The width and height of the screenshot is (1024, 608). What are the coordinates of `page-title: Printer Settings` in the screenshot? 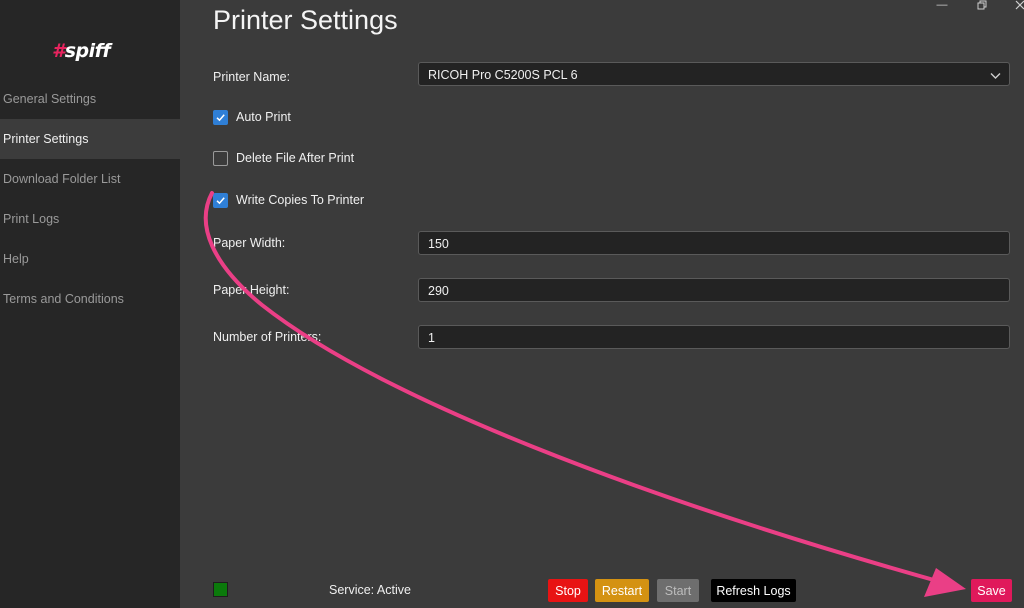 It's located at (305, 20).